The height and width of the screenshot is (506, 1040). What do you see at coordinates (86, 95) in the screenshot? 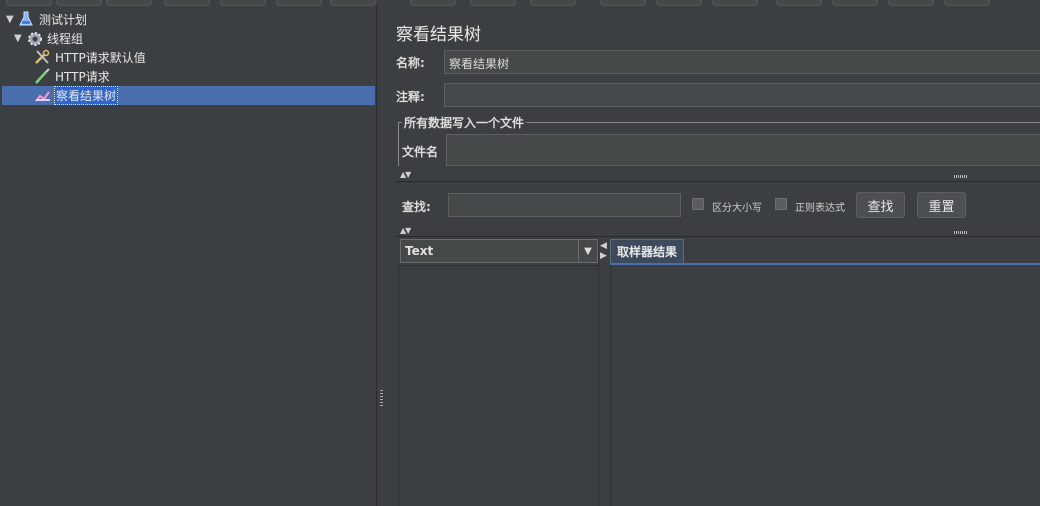
I see `tree-item-label: 察看结果树` at bounding box center [86, 95].